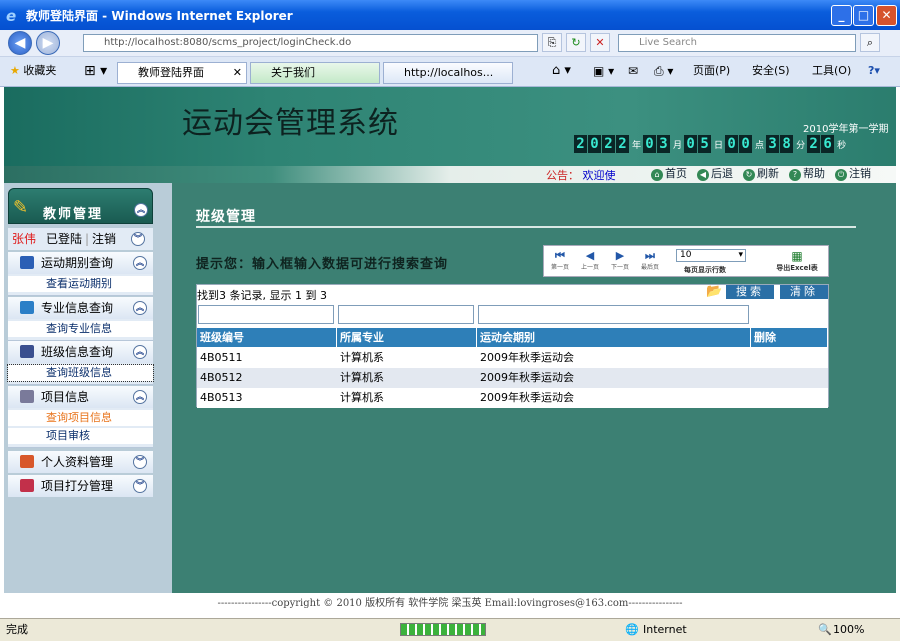  What do you see at coordinates (552, 42) in the screenshot?
I see `compat-view-icon: ⎘` at bounding box center [552, 42].